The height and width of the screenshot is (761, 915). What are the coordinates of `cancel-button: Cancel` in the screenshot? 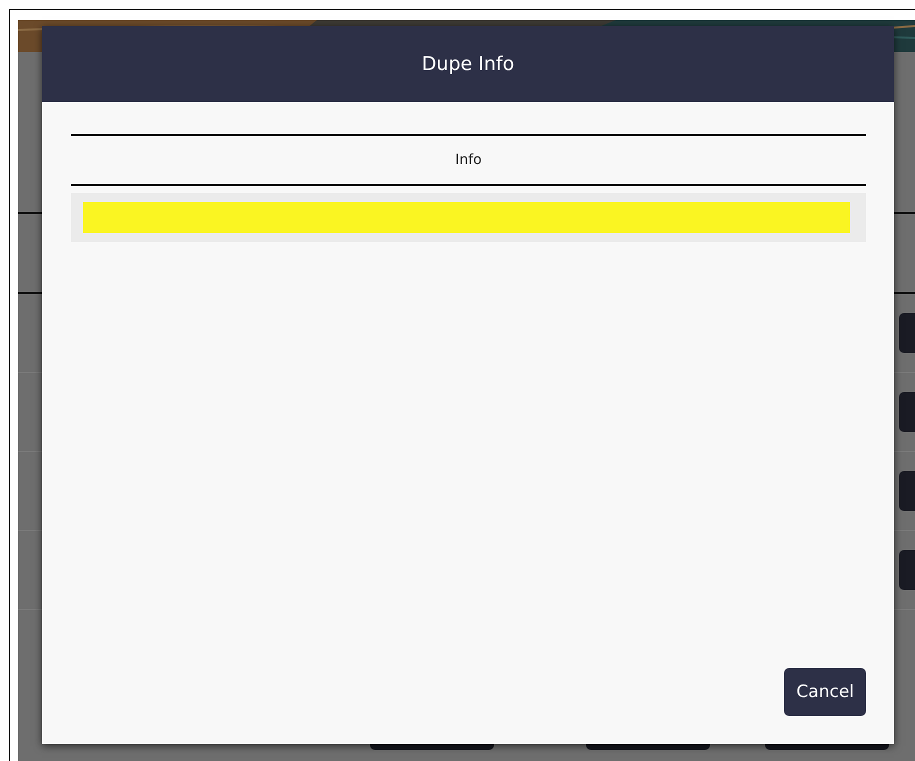 It's located at (825, 692).